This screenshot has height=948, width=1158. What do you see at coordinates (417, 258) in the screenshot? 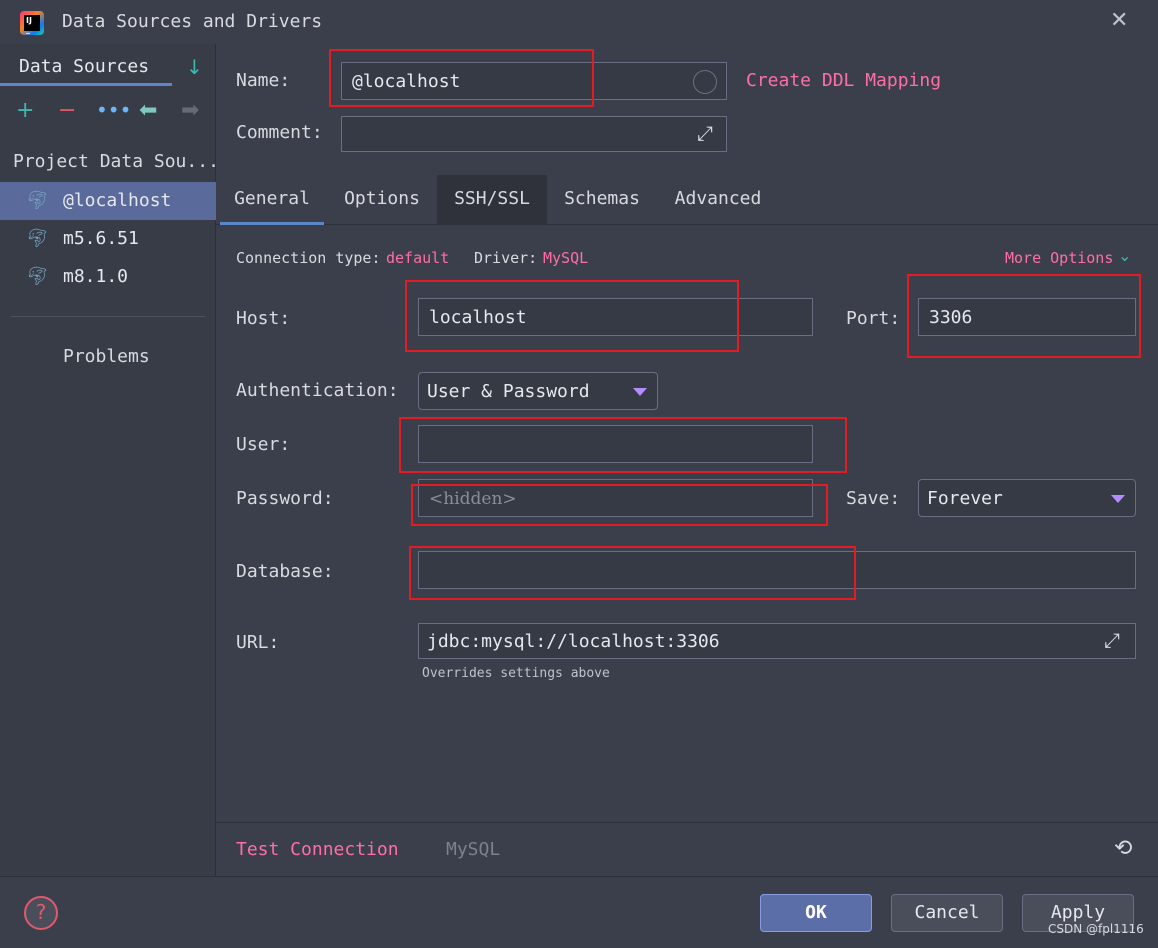
I see `connection-type-link: default` at bounding box center [417, 258].